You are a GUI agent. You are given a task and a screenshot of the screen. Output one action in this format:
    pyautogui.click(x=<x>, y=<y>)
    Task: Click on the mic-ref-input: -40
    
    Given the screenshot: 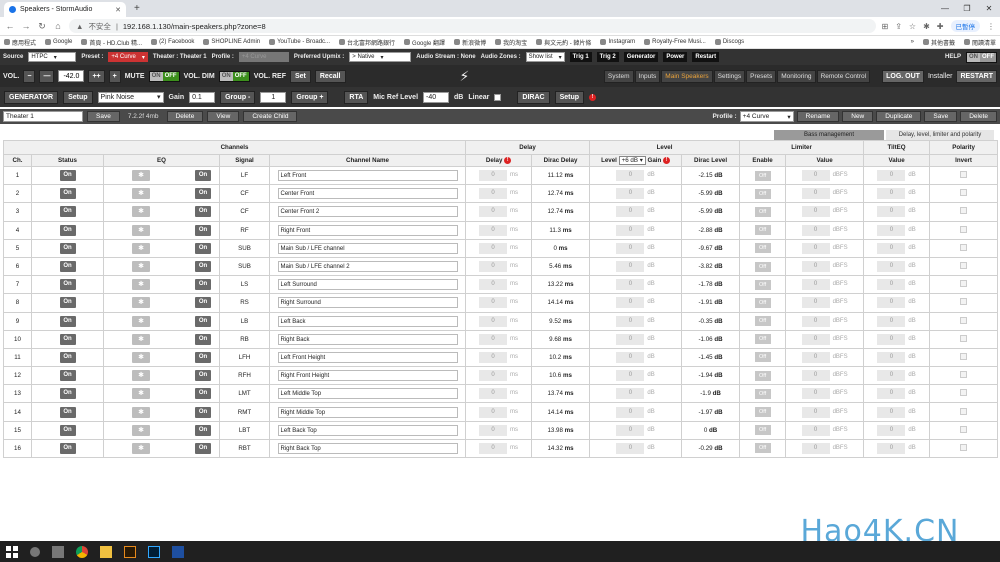 What is the action you would take?
    pyautogui.click(x=436, y=97)
    